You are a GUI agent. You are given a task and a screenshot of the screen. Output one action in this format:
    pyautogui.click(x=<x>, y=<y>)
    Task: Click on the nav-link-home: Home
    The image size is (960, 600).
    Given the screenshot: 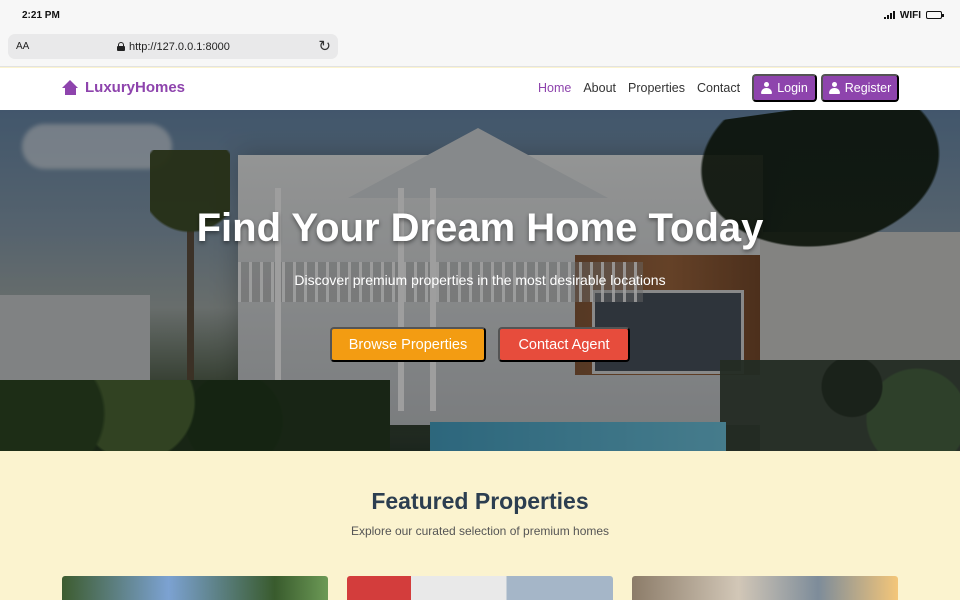 What is the action you would take?
    pyautogui.click(x=554, y=88)
    